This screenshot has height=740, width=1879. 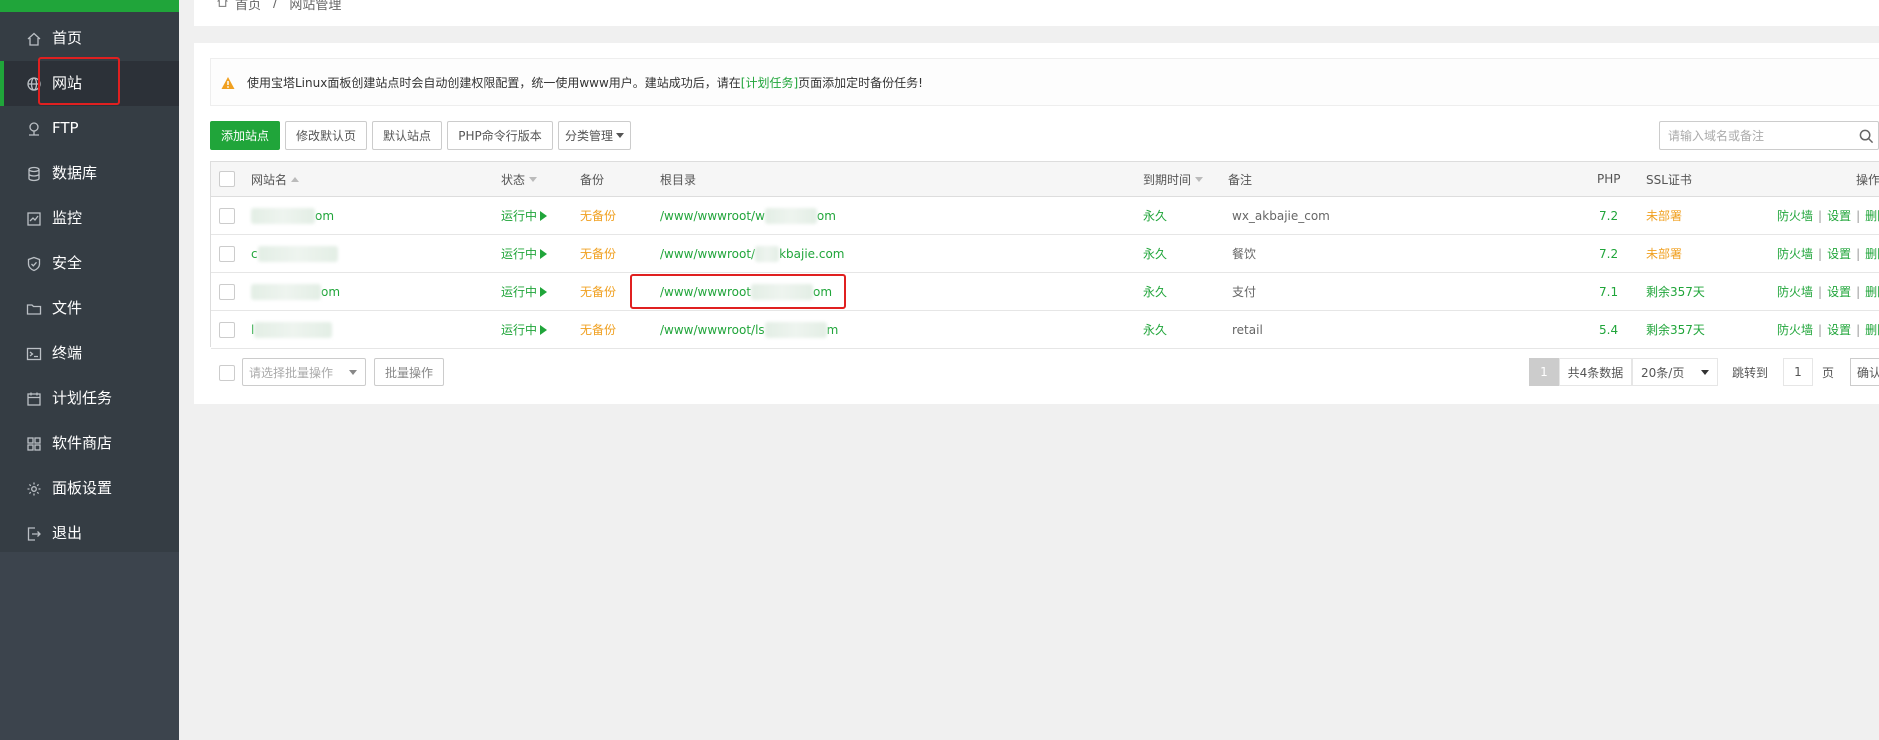 I want to click on default-site-button: 默认站点, so click(x=407, y=135).